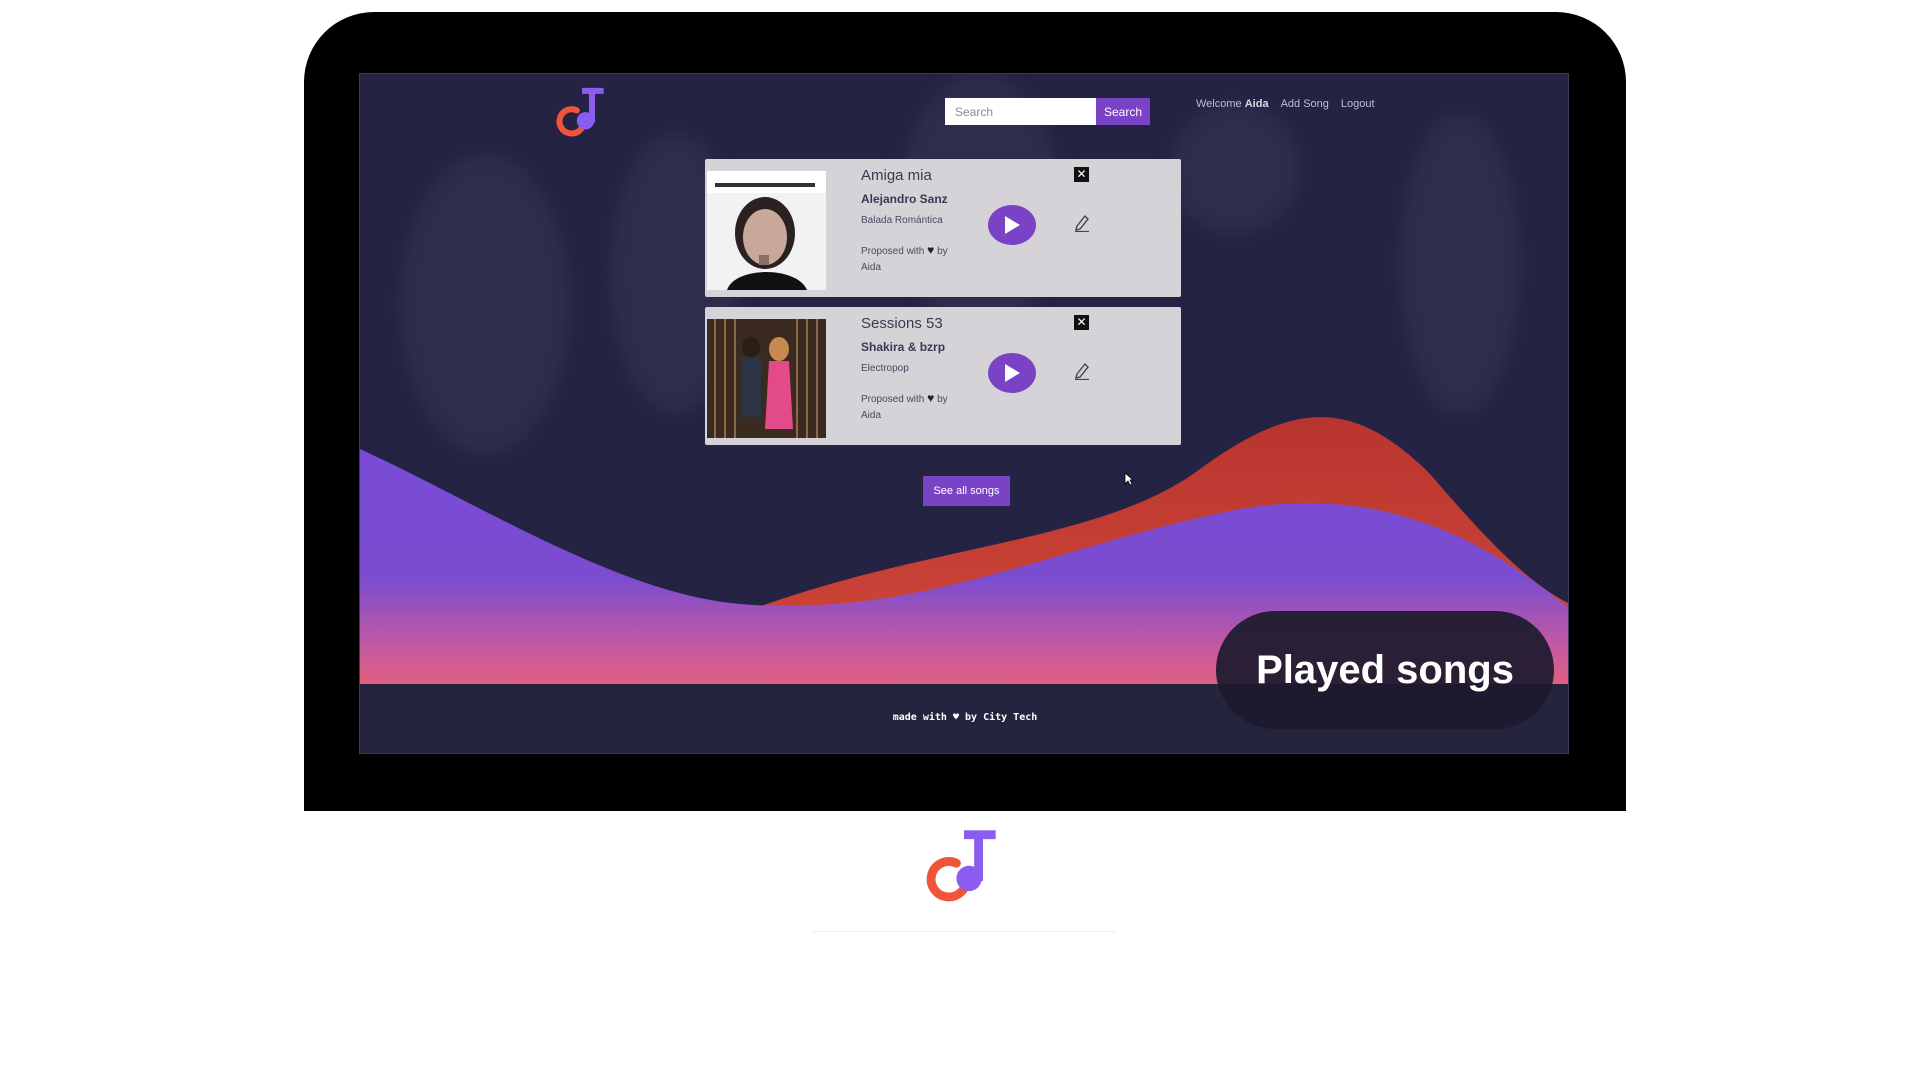 The image size is (1920, 1080). I want to click on played-songs-badge: Played songs, so click(1385, 670).